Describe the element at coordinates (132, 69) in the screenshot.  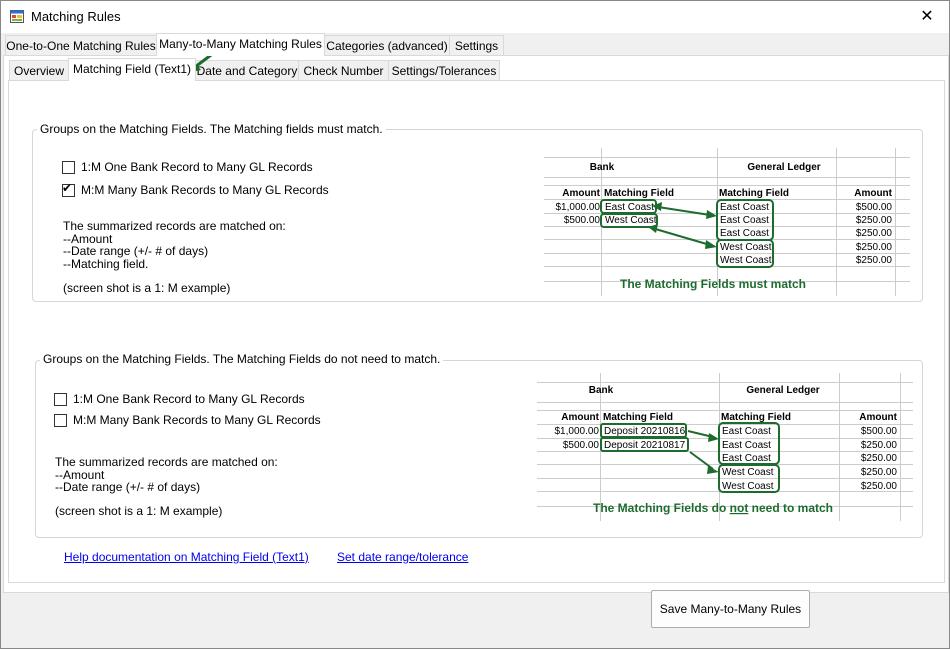
I see `subtab-matching-field: Matching Field (Text1)` at that location.